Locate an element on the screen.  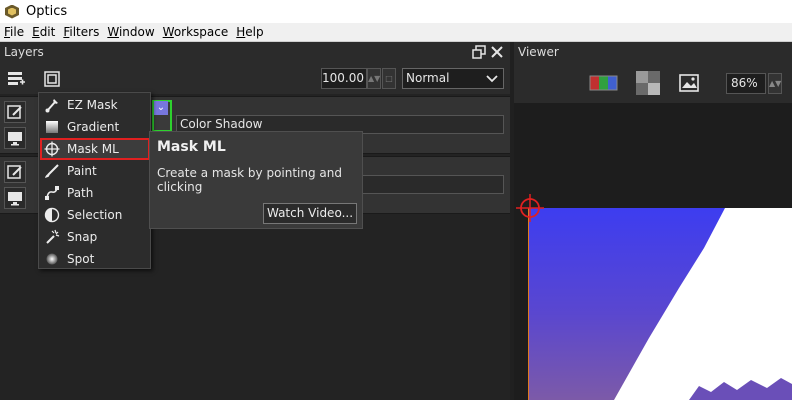
menu-item-label: Snap is located at coordinates (82, 237).